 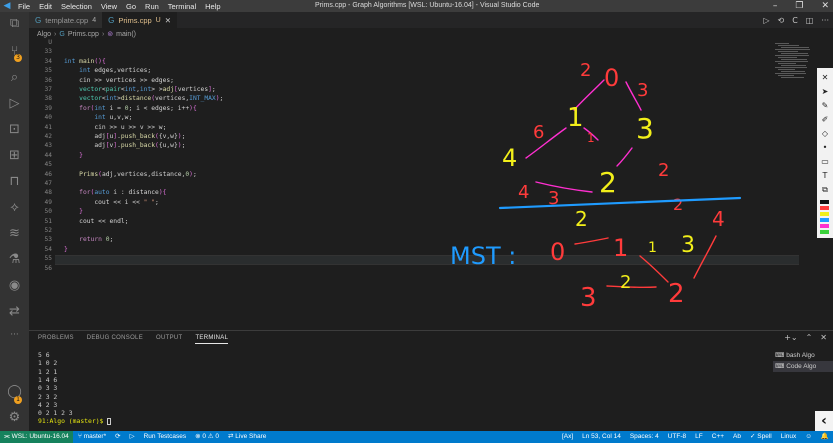 I want to click on status-item: LF, so click(x=699, y=437).